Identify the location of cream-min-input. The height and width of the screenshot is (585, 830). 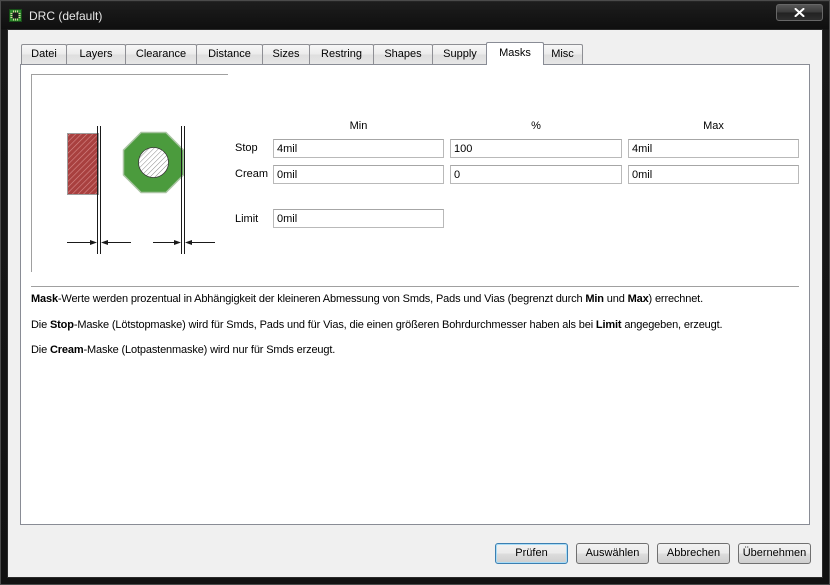
(358, 174).